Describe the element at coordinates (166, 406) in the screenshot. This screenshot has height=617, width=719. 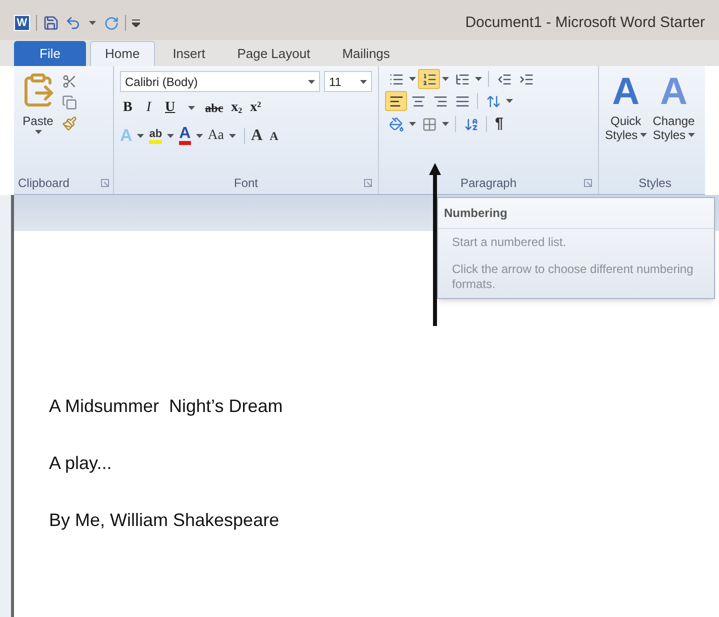
I see `document-paragraph: A Midsummer Night’s Dream` at that location.